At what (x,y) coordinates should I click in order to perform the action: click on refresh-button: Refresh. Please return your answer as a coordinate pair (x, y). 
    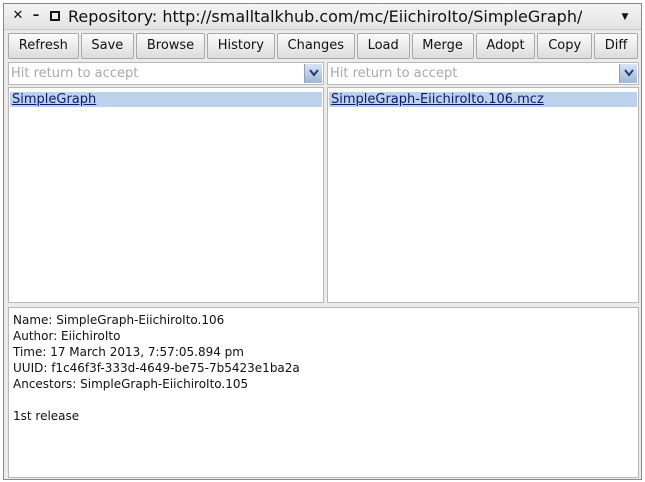
    Looking at the image, I should click on (43, 46).